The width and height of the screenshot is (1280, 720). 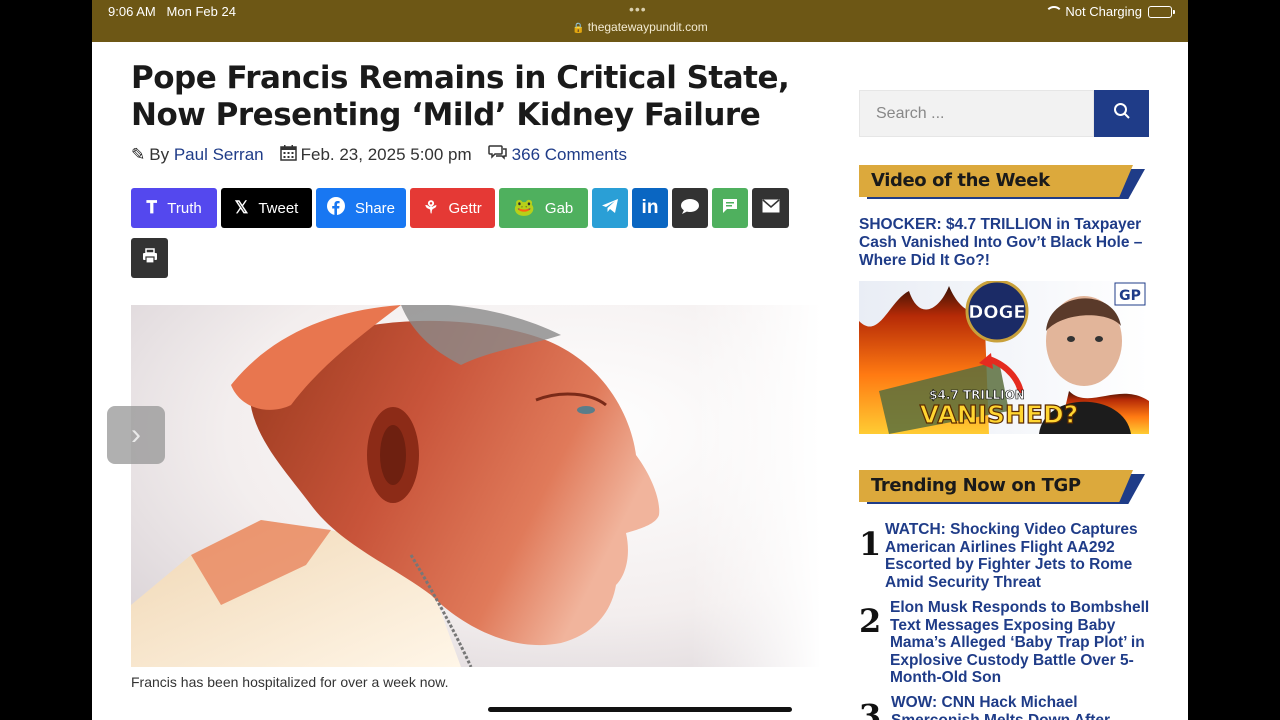 What do you see at coordinates (640, 709) in the screenshot?
I see `home-indicator` at bounding box center [640, 709].